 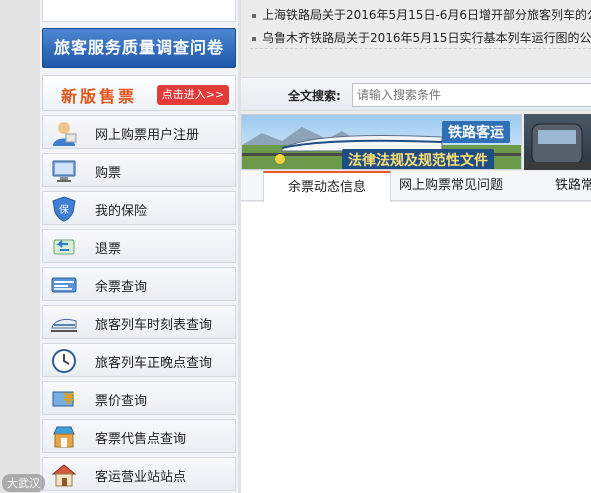 What do you see at coordinates (451, 186) in the screenshot?
I see `tab-online-faq: 网上购票常见问题` at bounding box center [451, 186].